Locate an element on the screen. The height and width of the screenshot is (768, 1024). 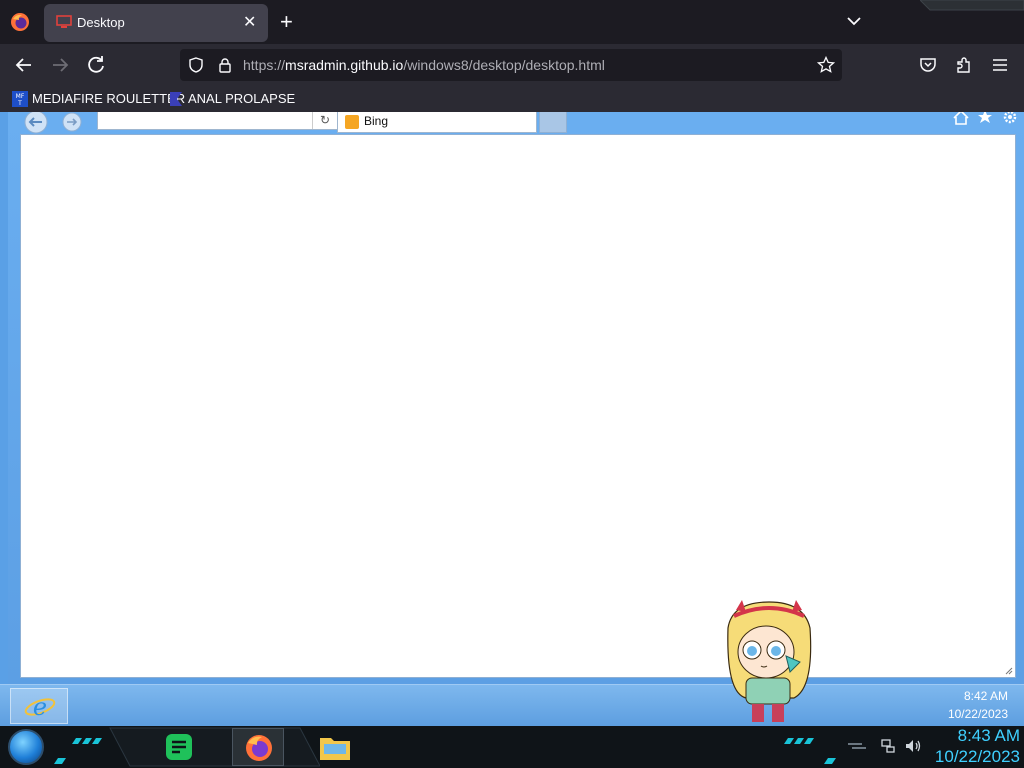
ie-new-tab-button is located at coordinates (553, 122).